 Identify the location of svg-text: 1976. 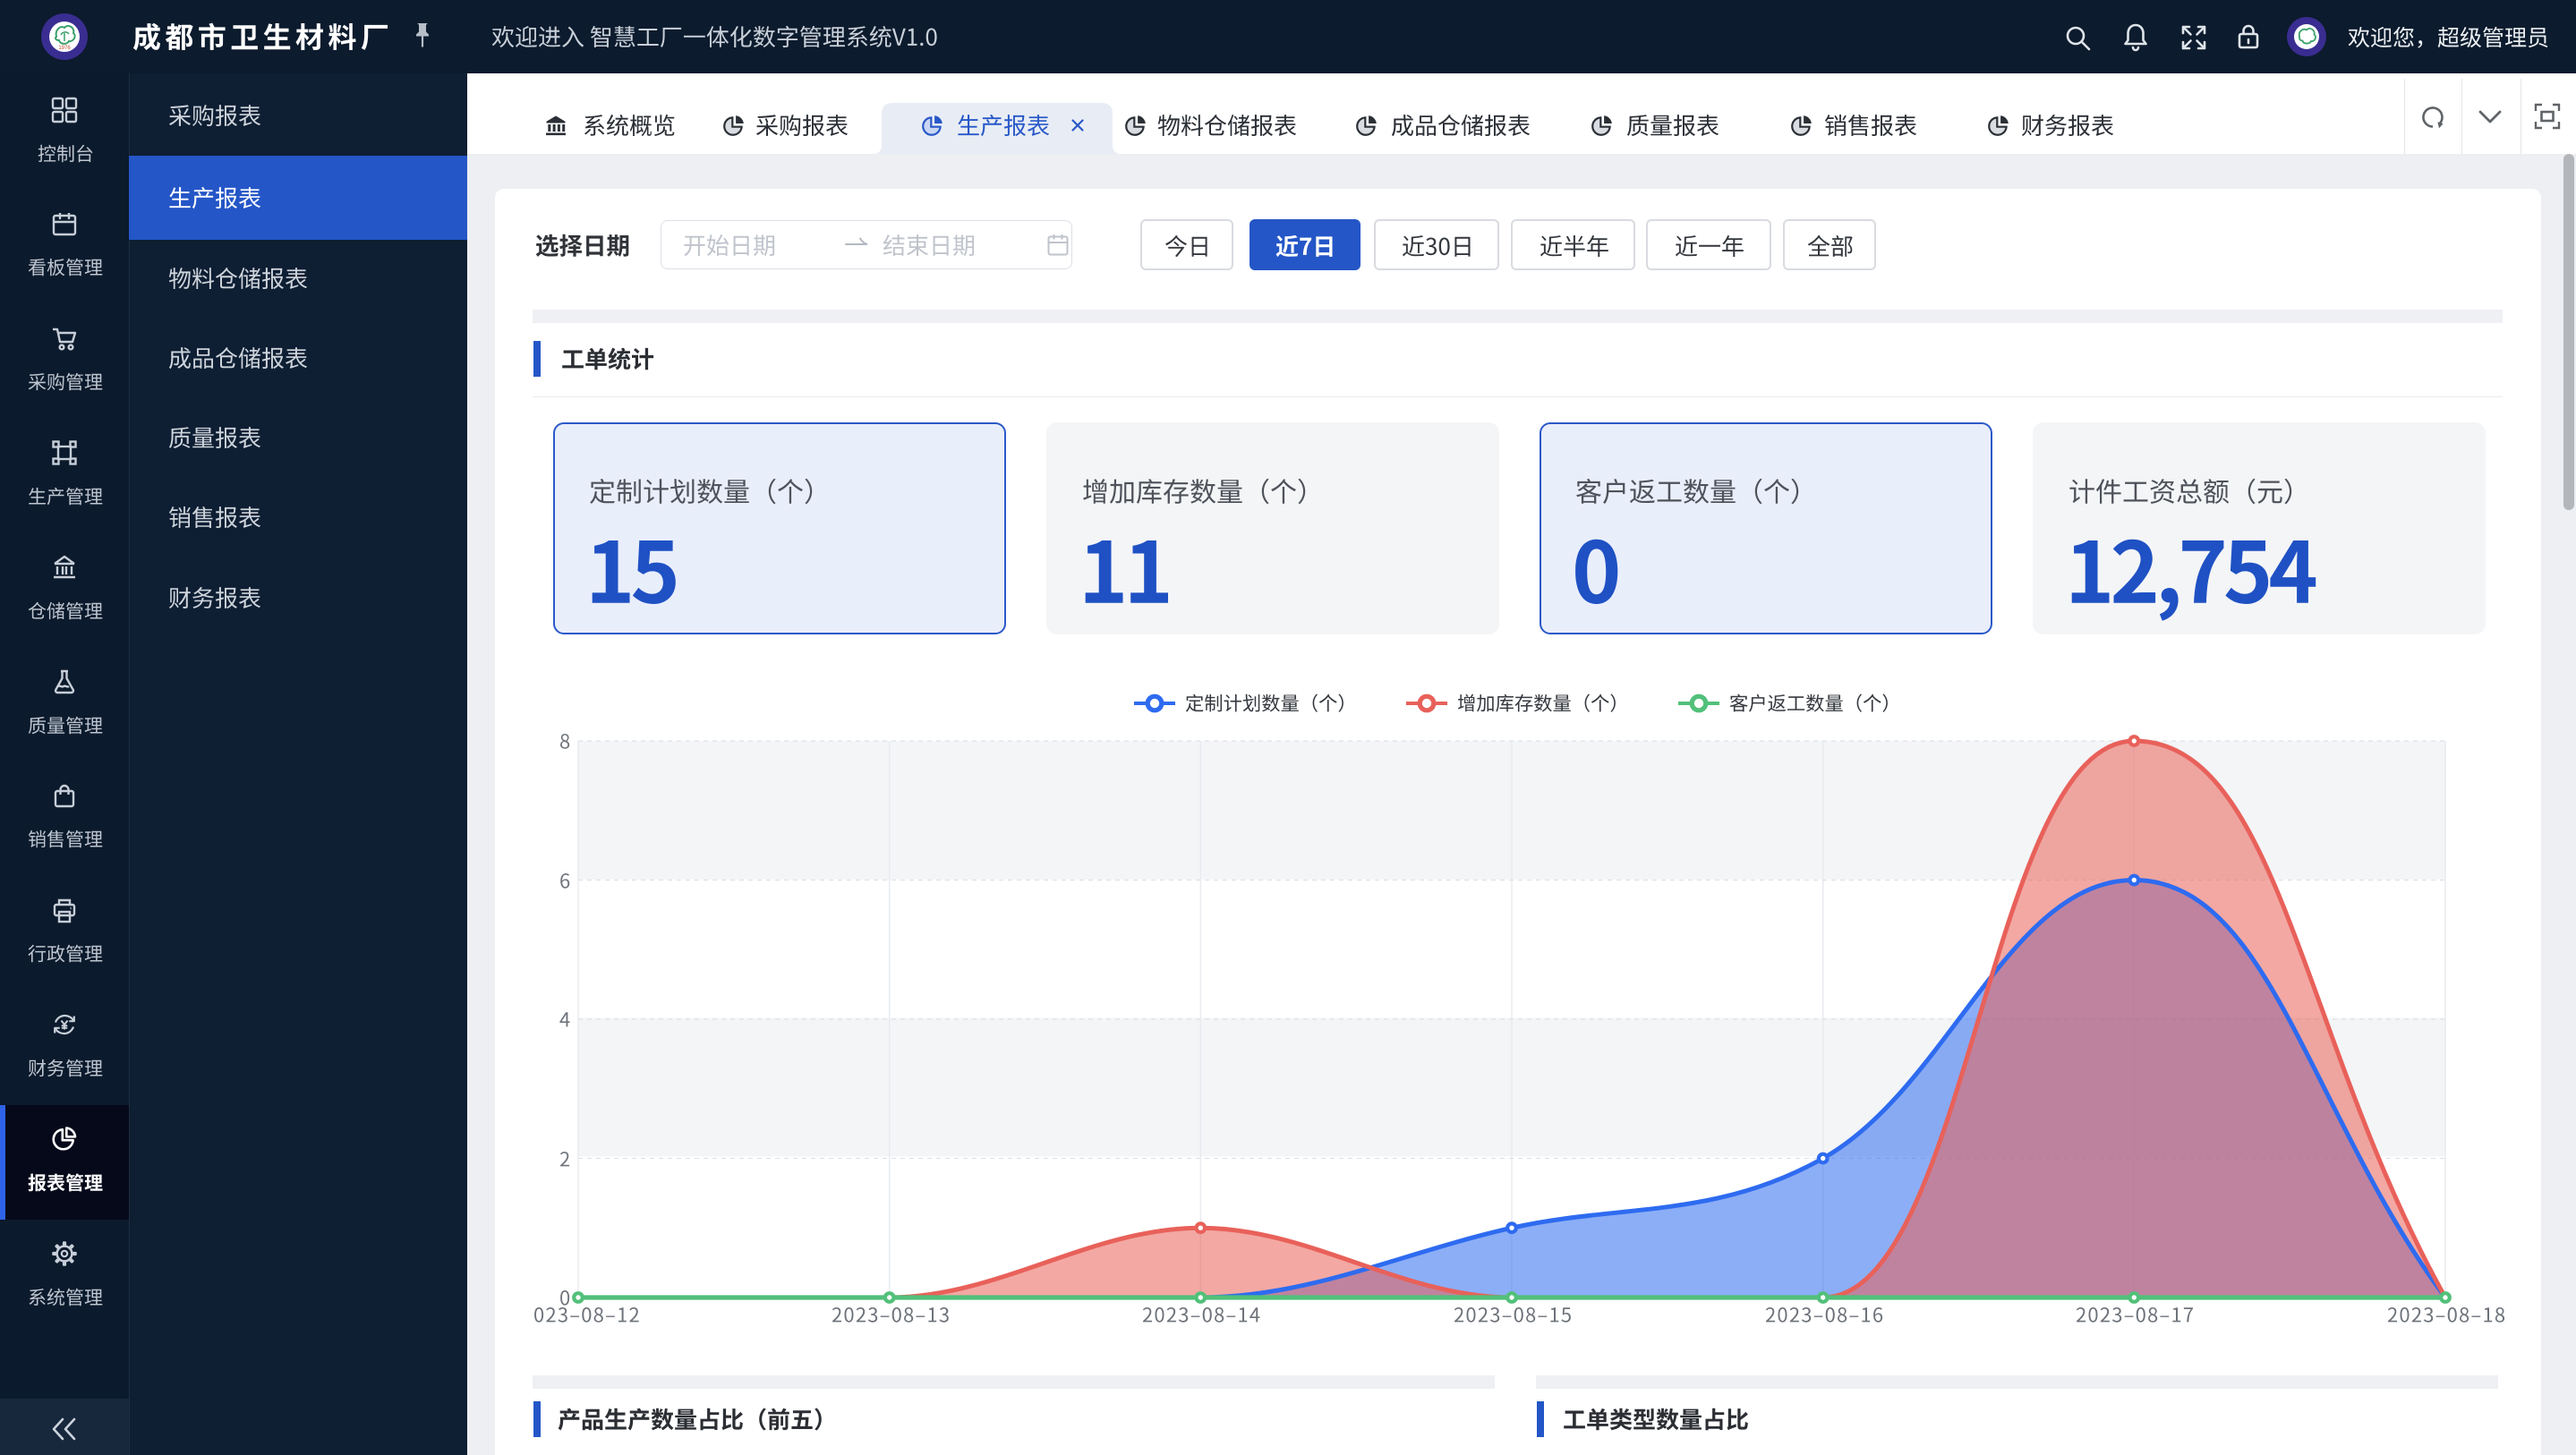
(64, 48).